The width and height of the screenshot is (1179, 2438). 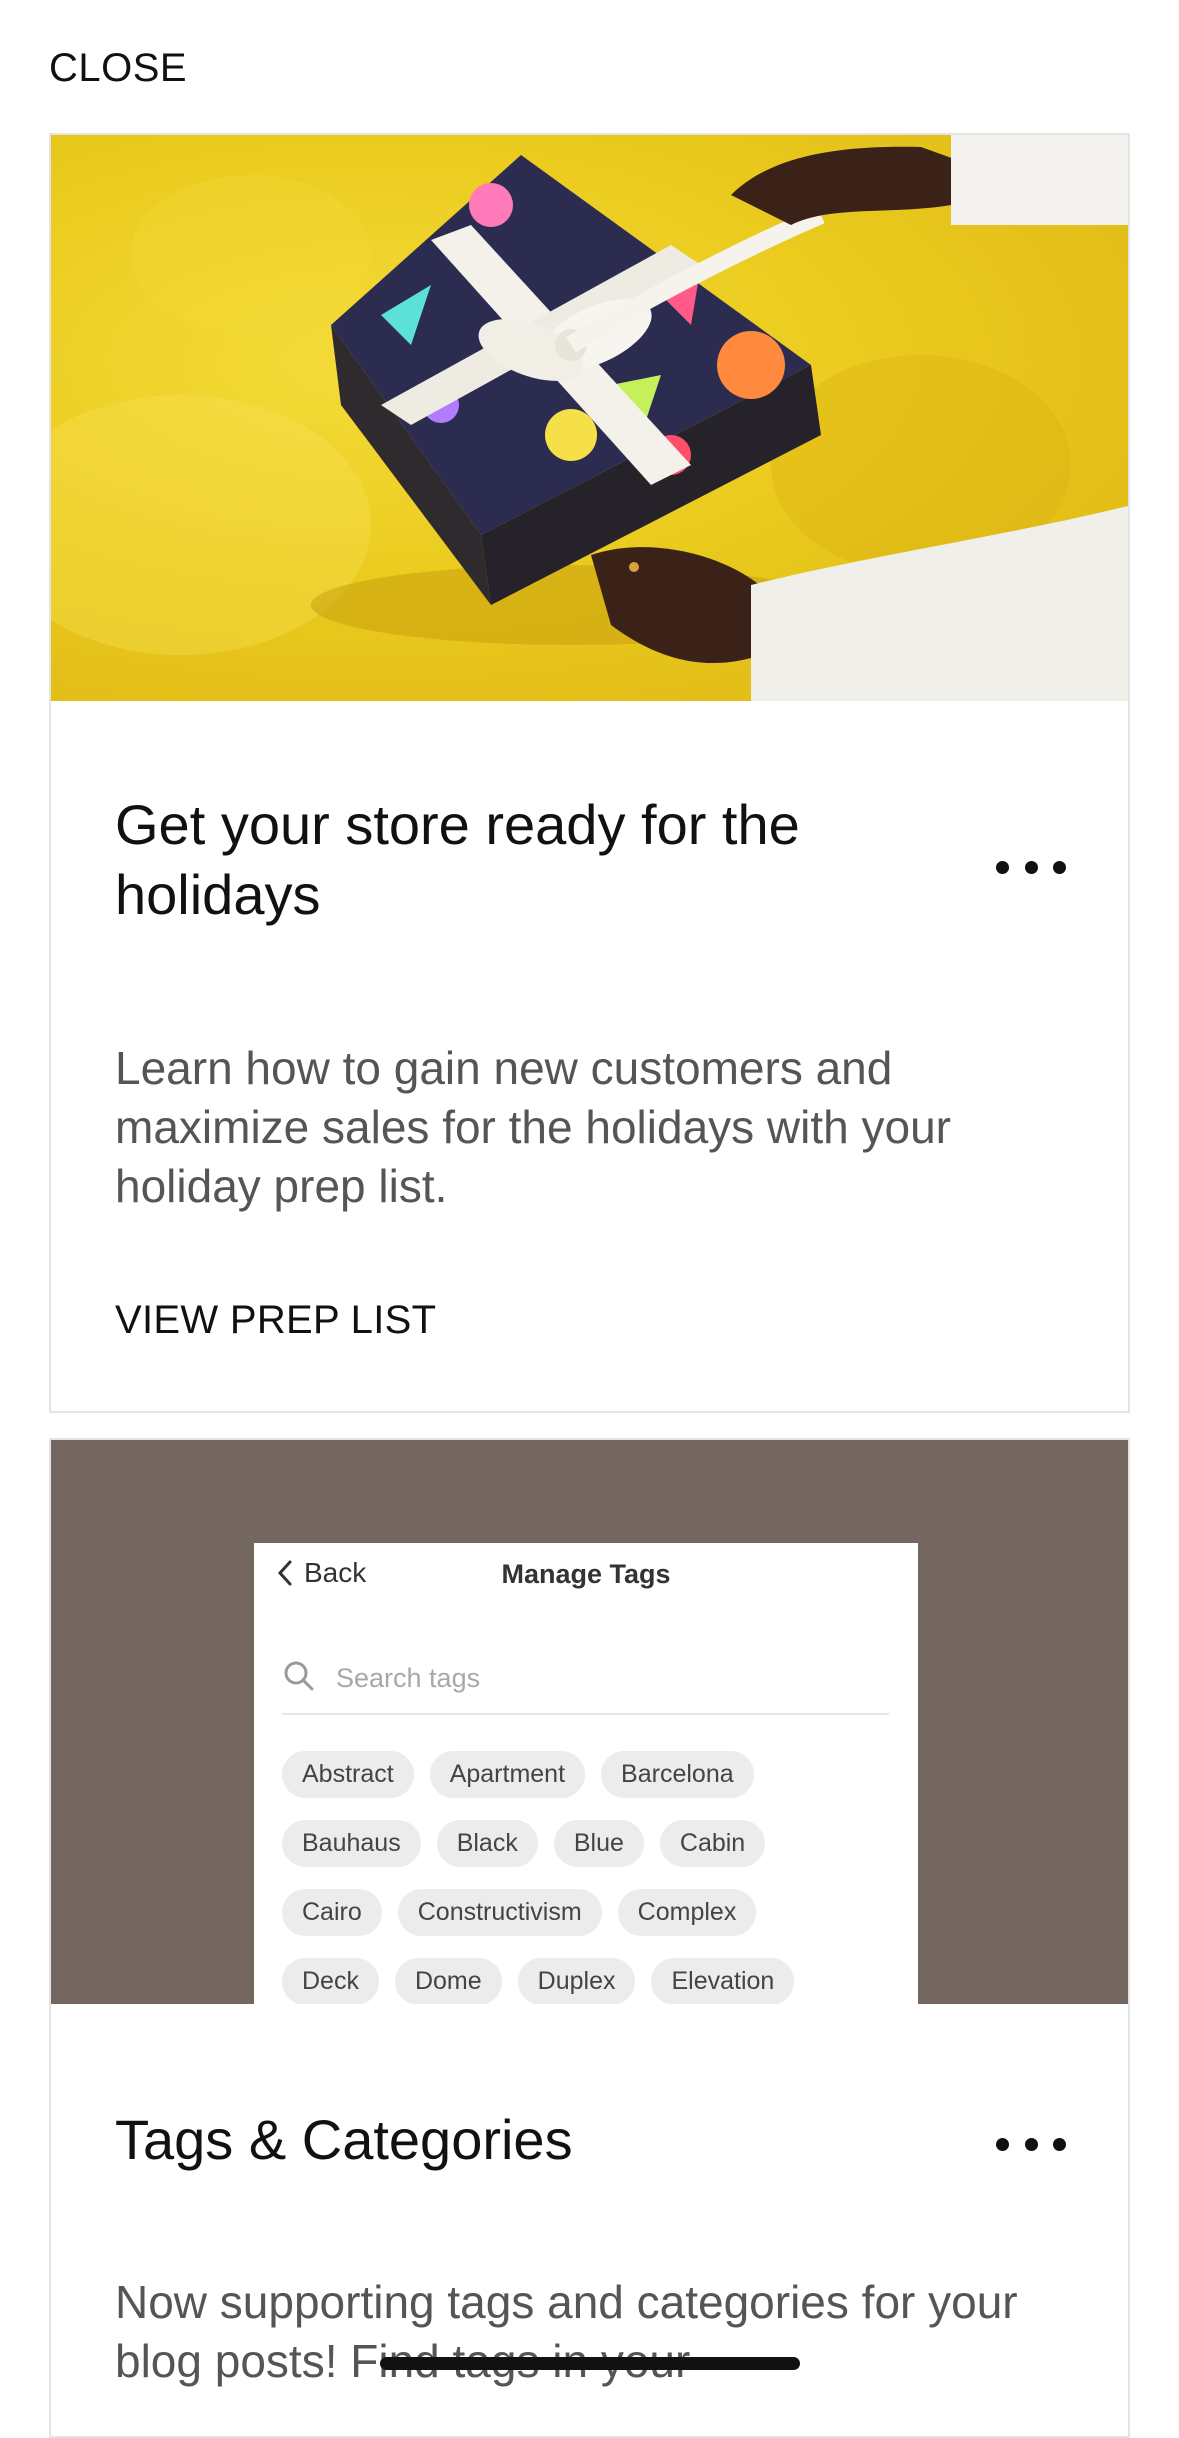 What do you see at coordinates (457, 859) in the screenshot?
I see `card-title: Get your store ready for the holidays` at bounding box center [457, 859].